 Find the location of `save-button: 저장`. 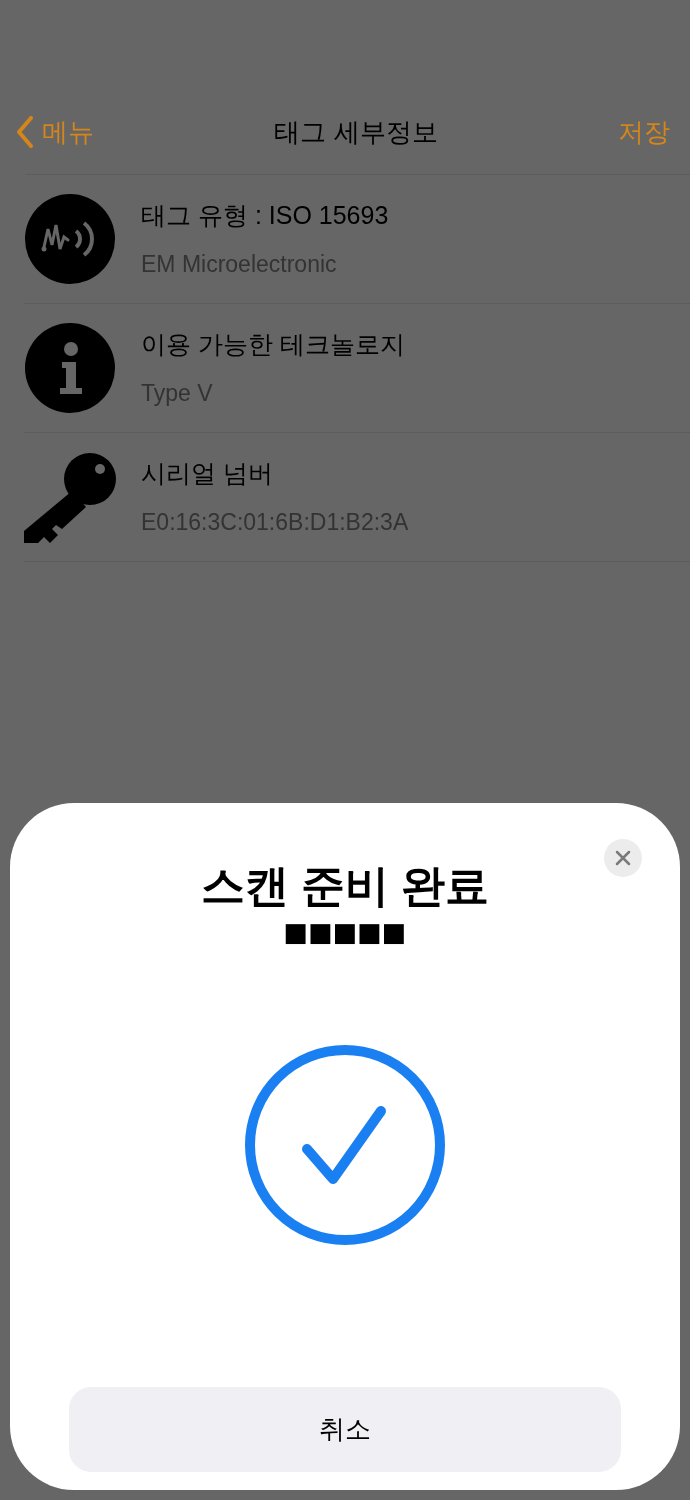

save-button: 저장 is located at coordinates (646, 132).